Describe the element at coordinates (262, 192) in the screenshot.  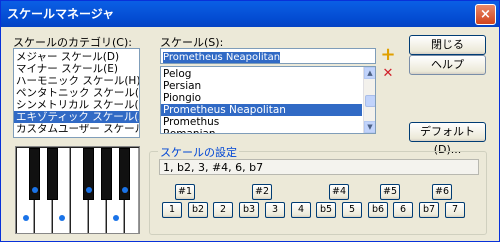
I see `sharp-button: #2` at that location.